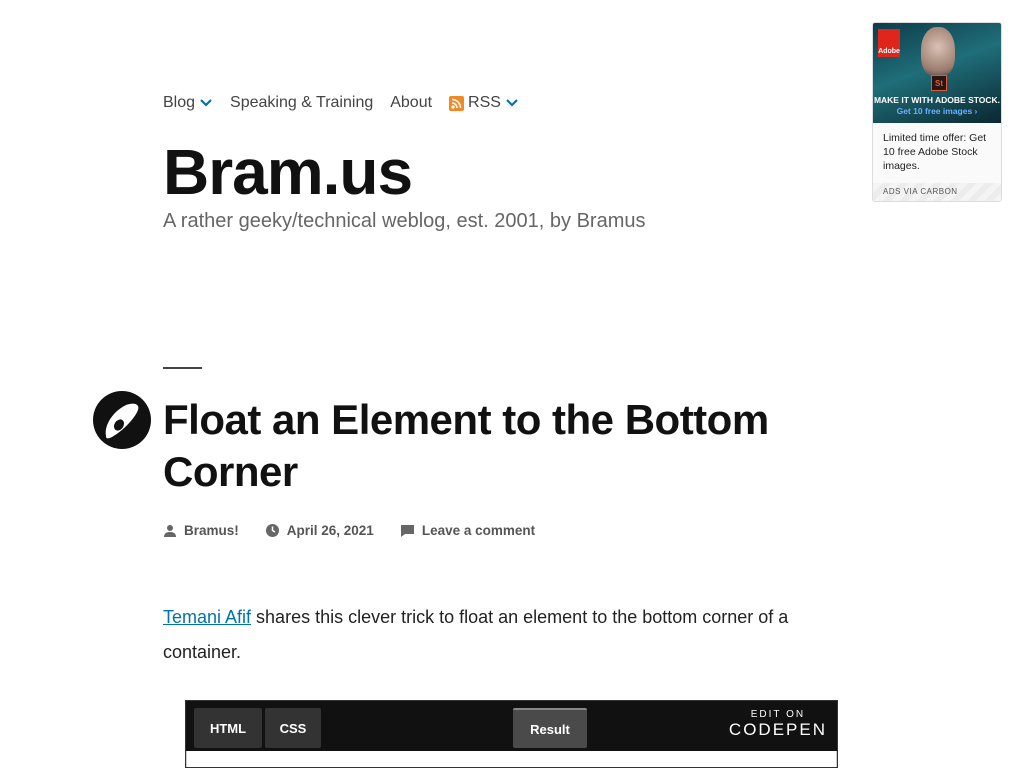  What do you see at coordinates (207, 617) in the screenshot?
I see `author-link: Temani Afif` at bounding box center [207, 617].